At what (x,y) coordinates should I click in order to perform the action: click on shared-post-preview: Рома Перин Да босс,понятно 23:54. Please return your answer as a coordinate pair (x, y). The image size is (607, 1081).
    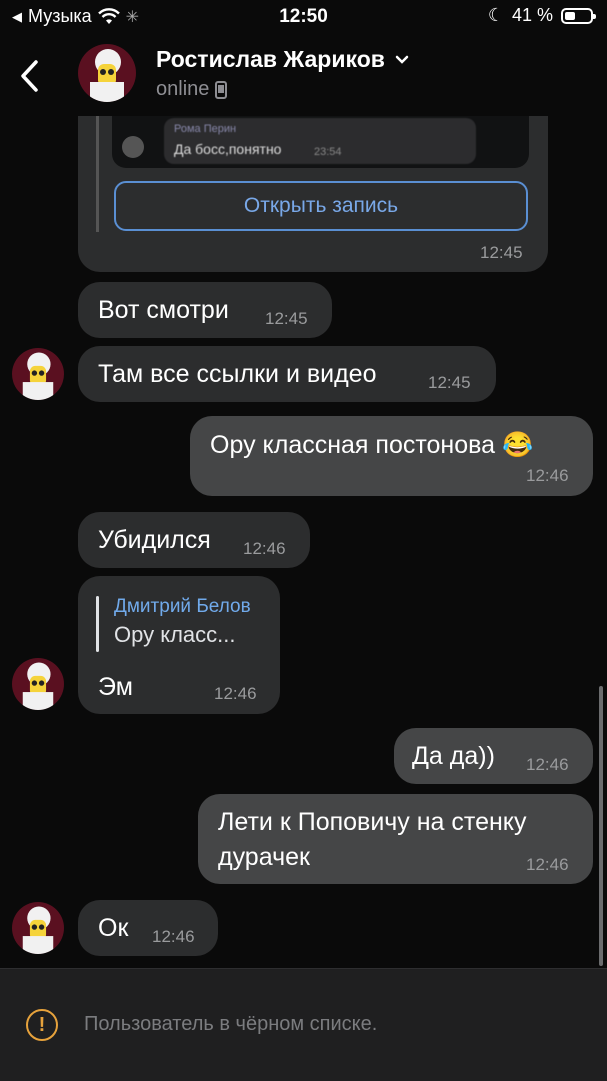
    Looking at the image, I should click on (320, 142).